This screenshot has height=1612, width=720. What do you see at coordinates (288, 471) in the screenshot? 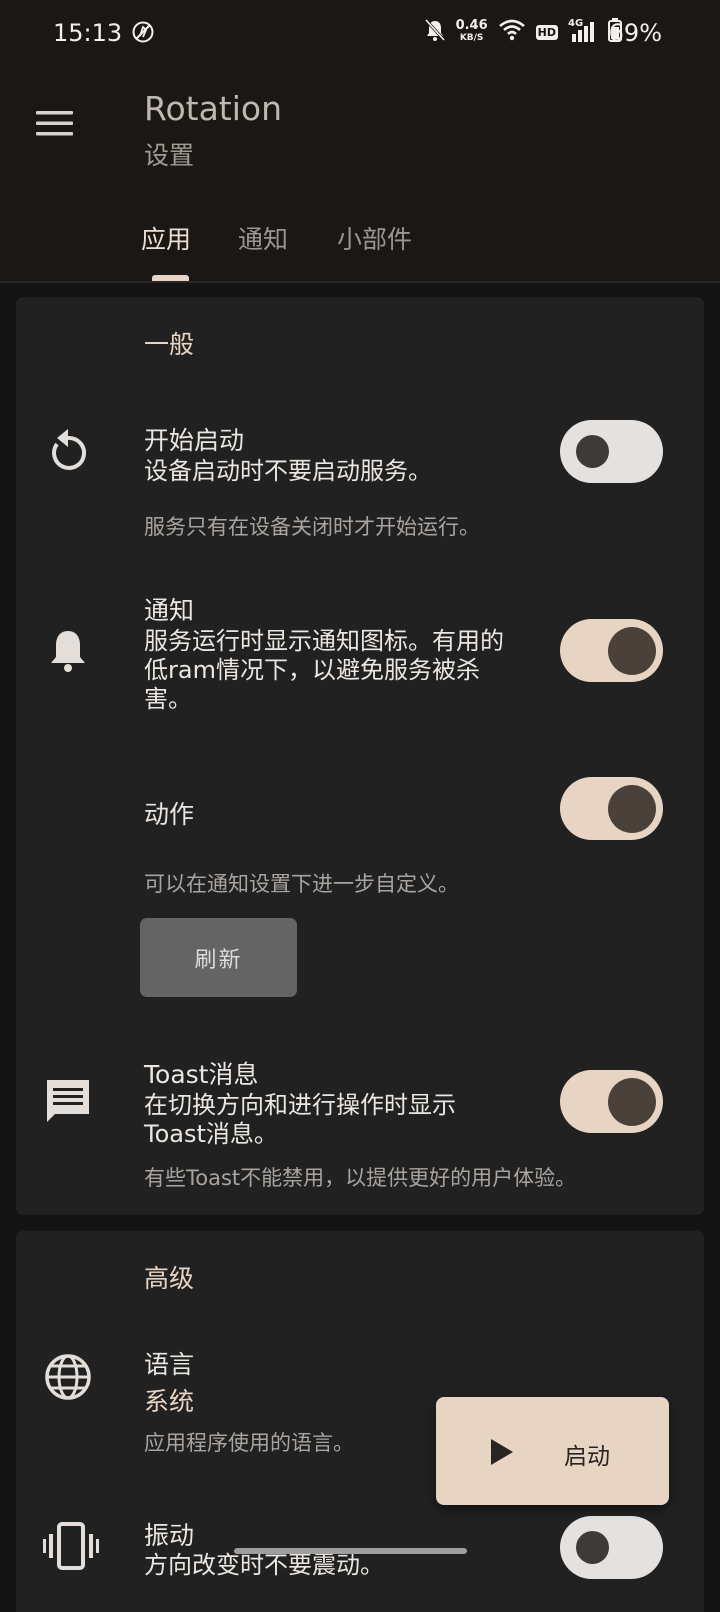
I see `start-on-boot-summary: 设备启动时不要启动服务。` at bounding box center [288, 471].